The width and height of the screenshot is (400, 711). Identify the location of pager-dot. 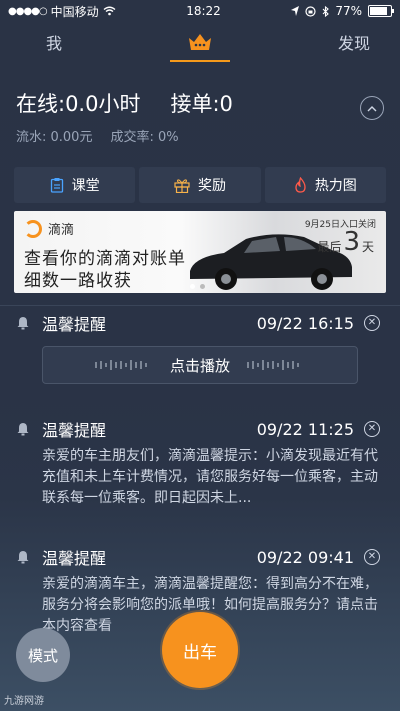
(202, 286).